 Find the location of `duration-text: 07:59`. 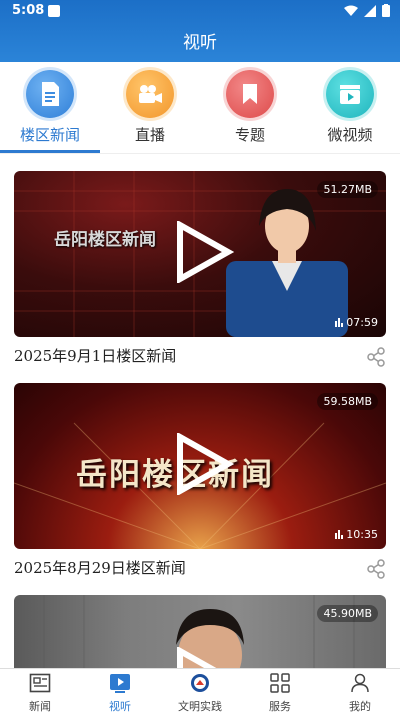

duration-text: 07:59 is located at coordinates (362, 322).